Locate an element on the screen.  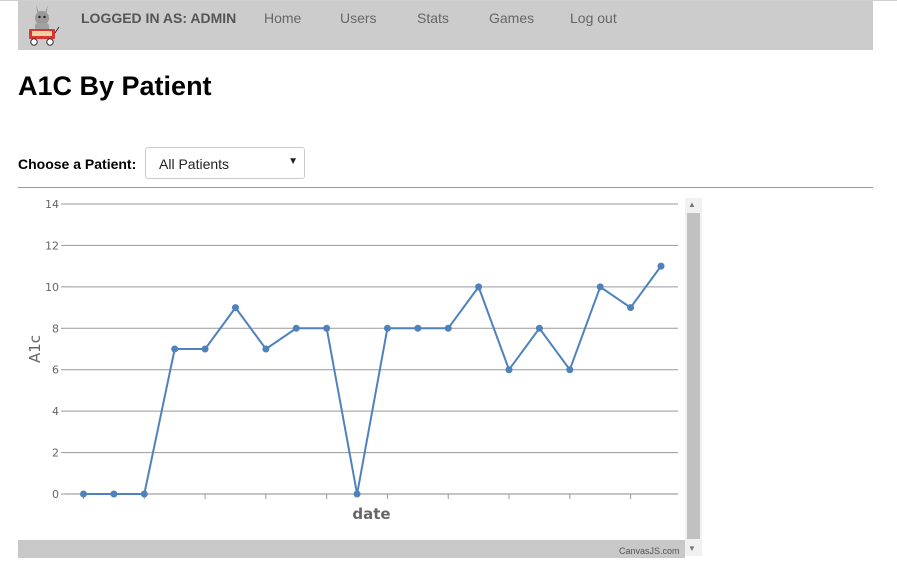
scroll-down-arrow-icon: ▼ is located at coordinates (692, 548).